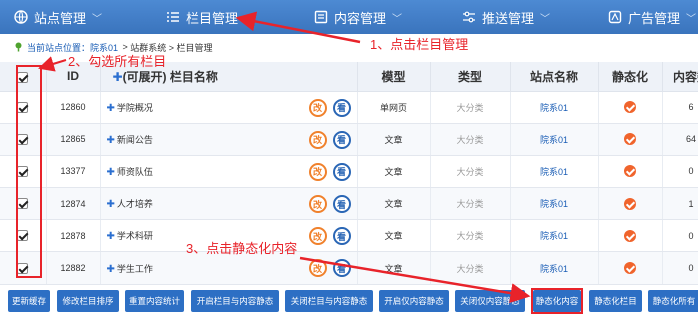  Describe the element at coordinates (680, 107) in the screenshot. I see `row-count: 6` at that location.